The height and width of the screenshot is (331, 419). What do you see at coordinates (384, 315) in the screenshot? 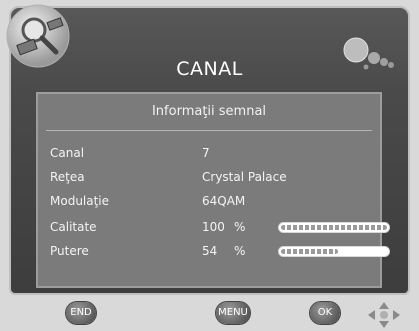
I see `direction-pad-icon` at bounding box center [384, 315].